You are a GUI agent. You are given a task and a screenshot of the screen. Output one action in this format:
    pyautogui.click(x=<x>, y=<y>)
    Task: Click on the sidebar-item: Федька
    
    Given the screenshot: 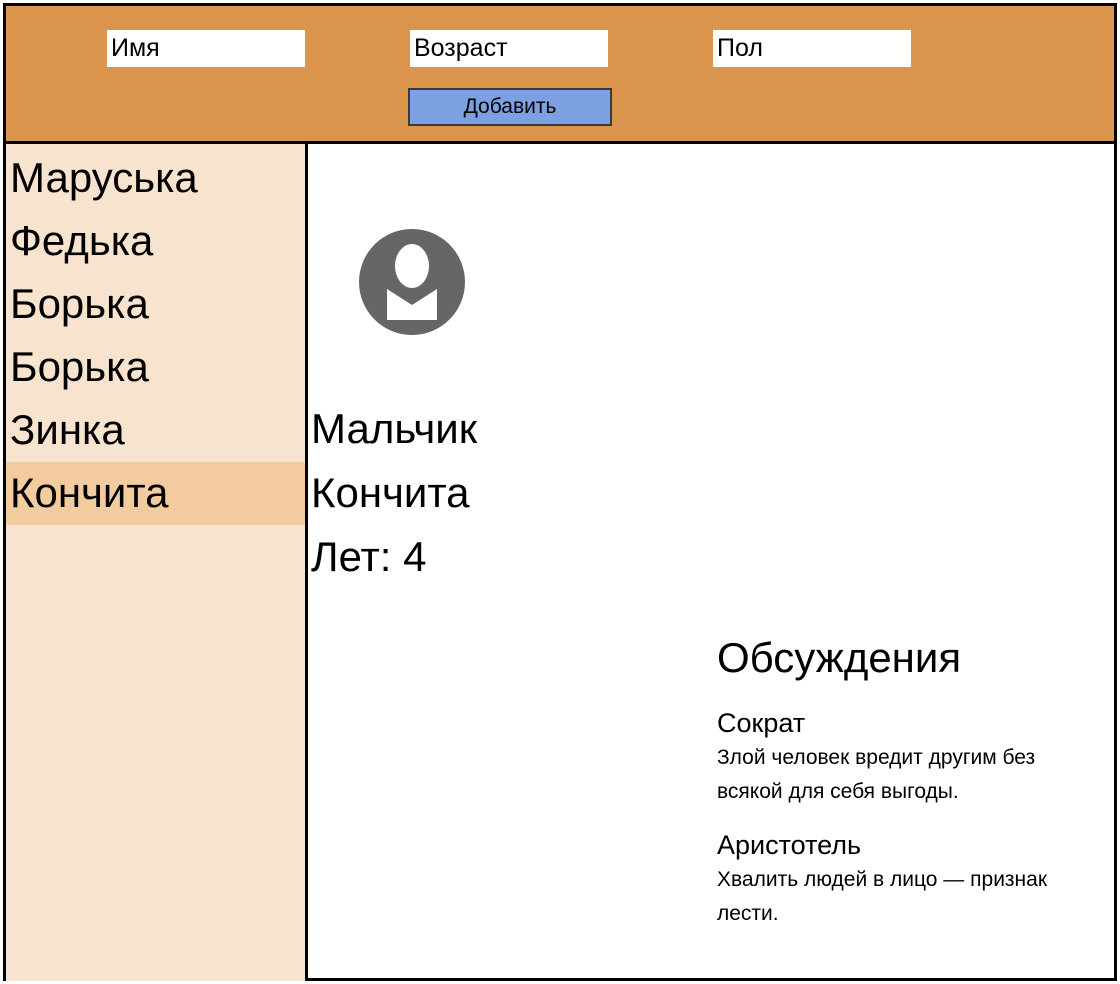 What is the action you would take?
    pyautogui.click(x=155, y=241)
    